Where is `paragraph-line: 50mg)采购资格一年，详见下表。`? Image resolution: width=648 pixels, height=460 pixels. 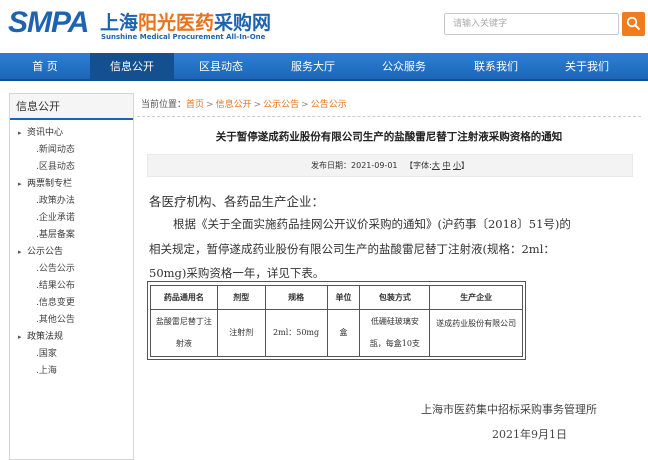
paragraph-line: 50mg)采购资格一年，详见下表。 is located at coordinates (237, 273).